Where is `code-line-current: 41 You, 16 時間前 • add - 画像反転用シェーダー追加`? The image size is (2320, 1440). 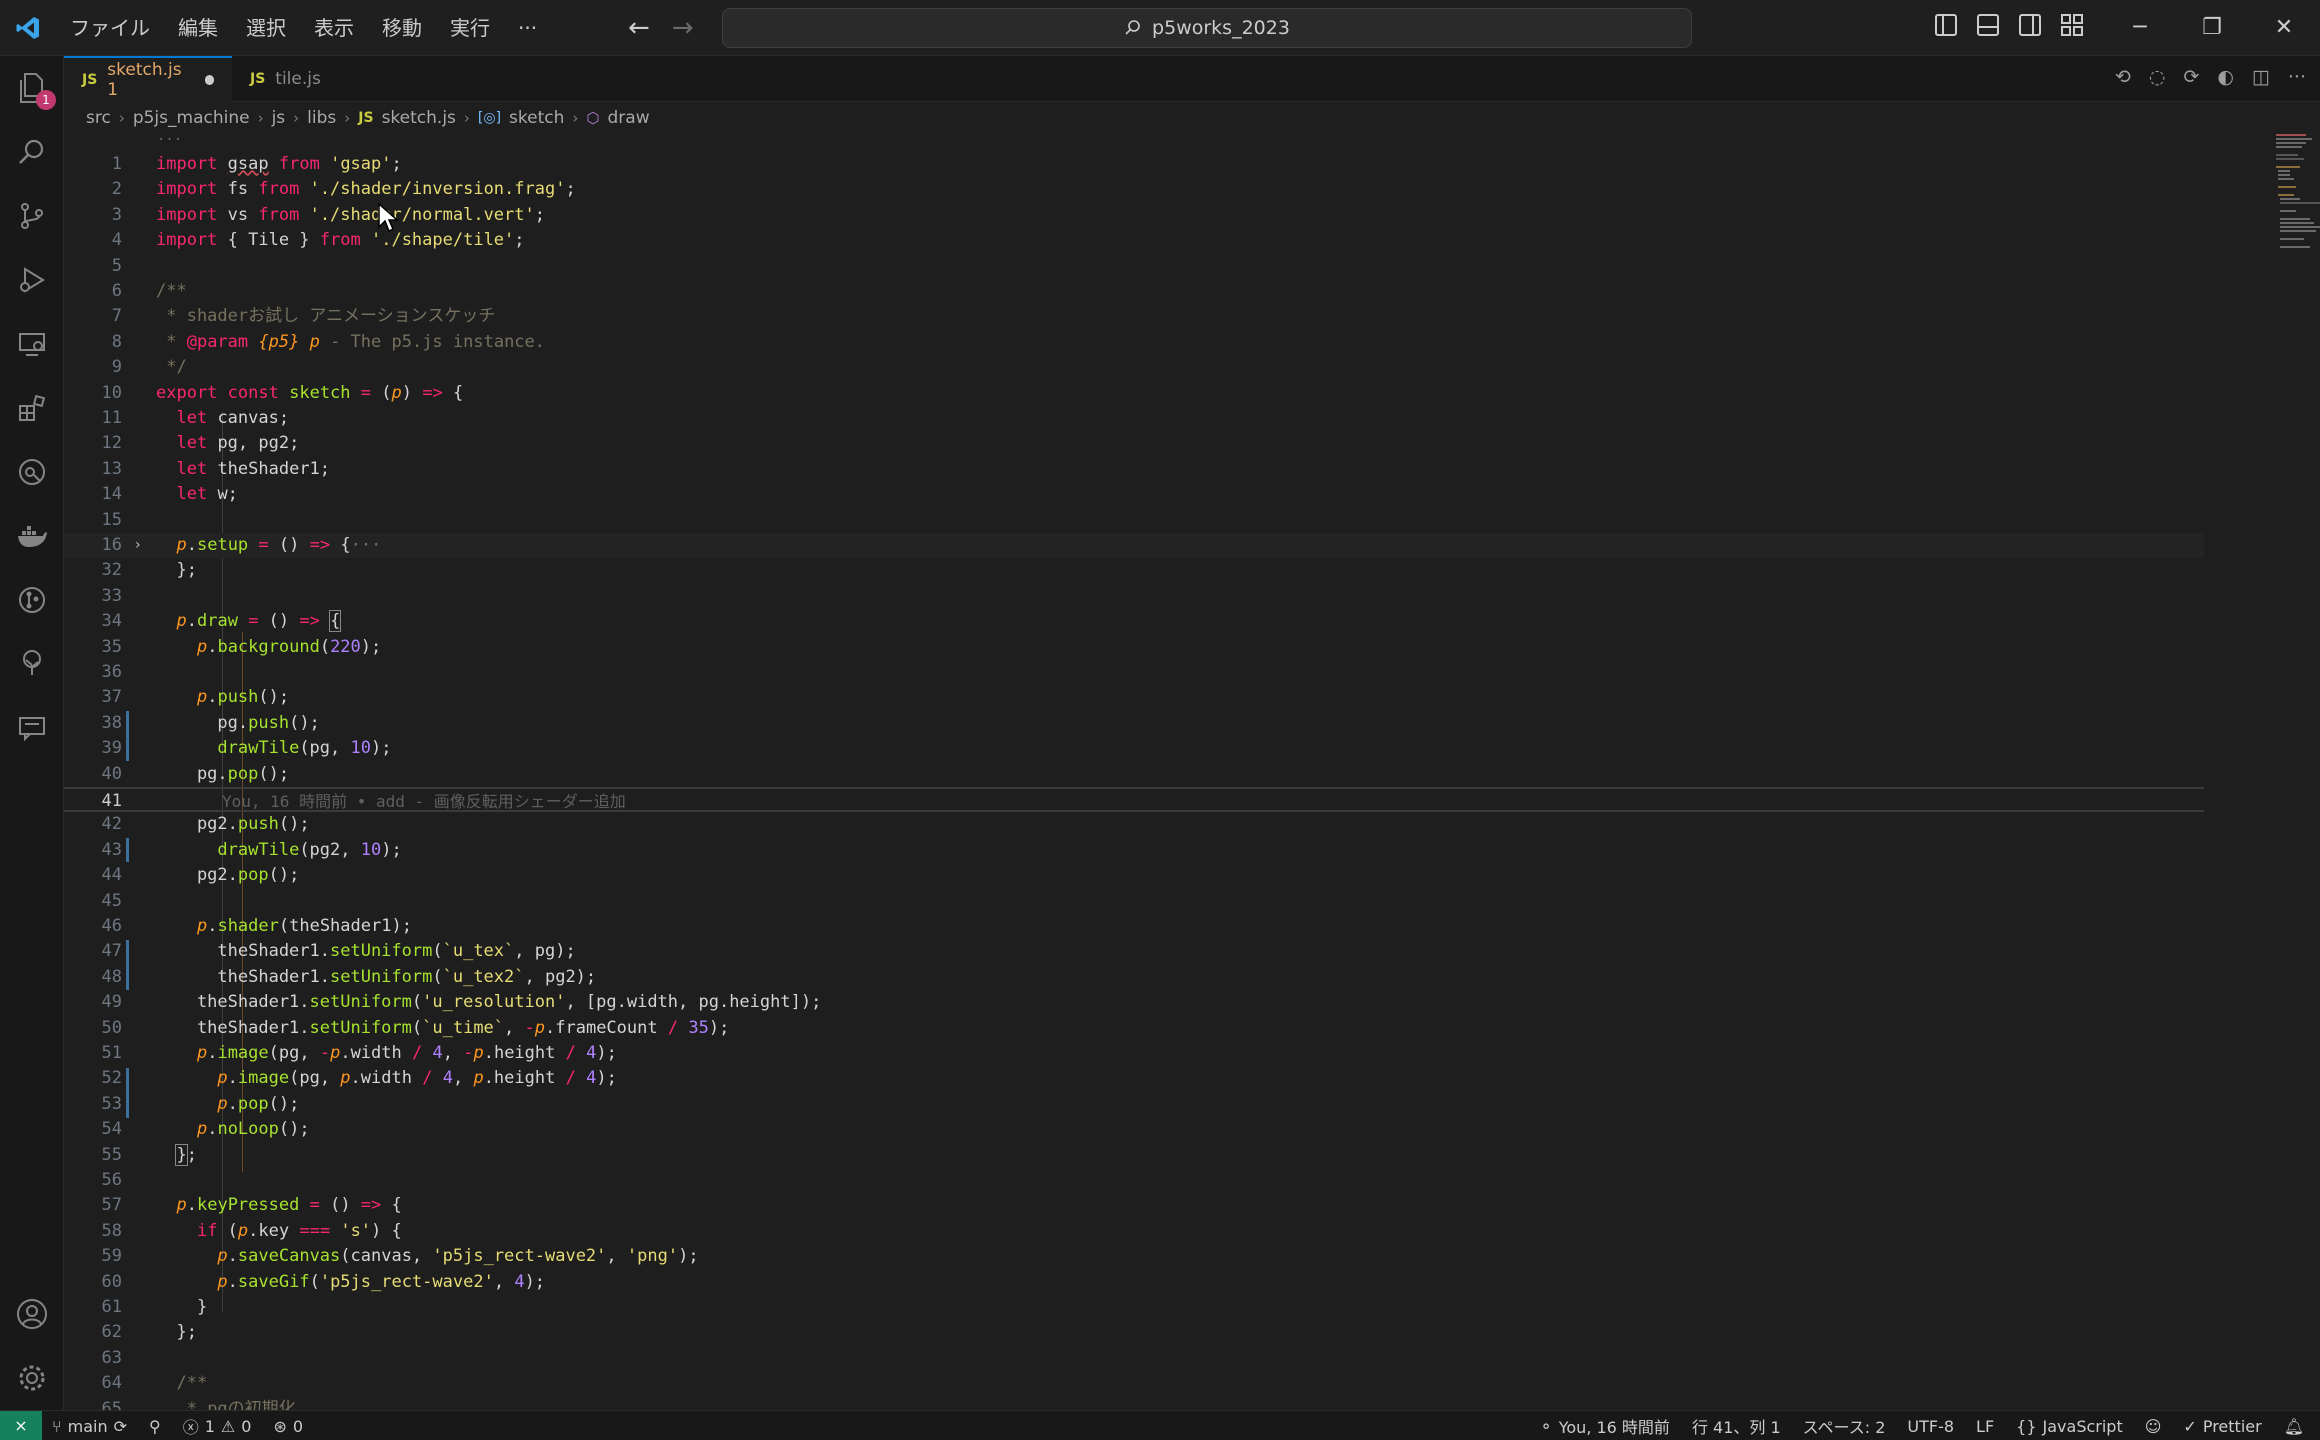
code-line-current: 41 You, 16 時間前 • add - 画像反転用シェーダー追加 is located at coordinates (1134, 800).